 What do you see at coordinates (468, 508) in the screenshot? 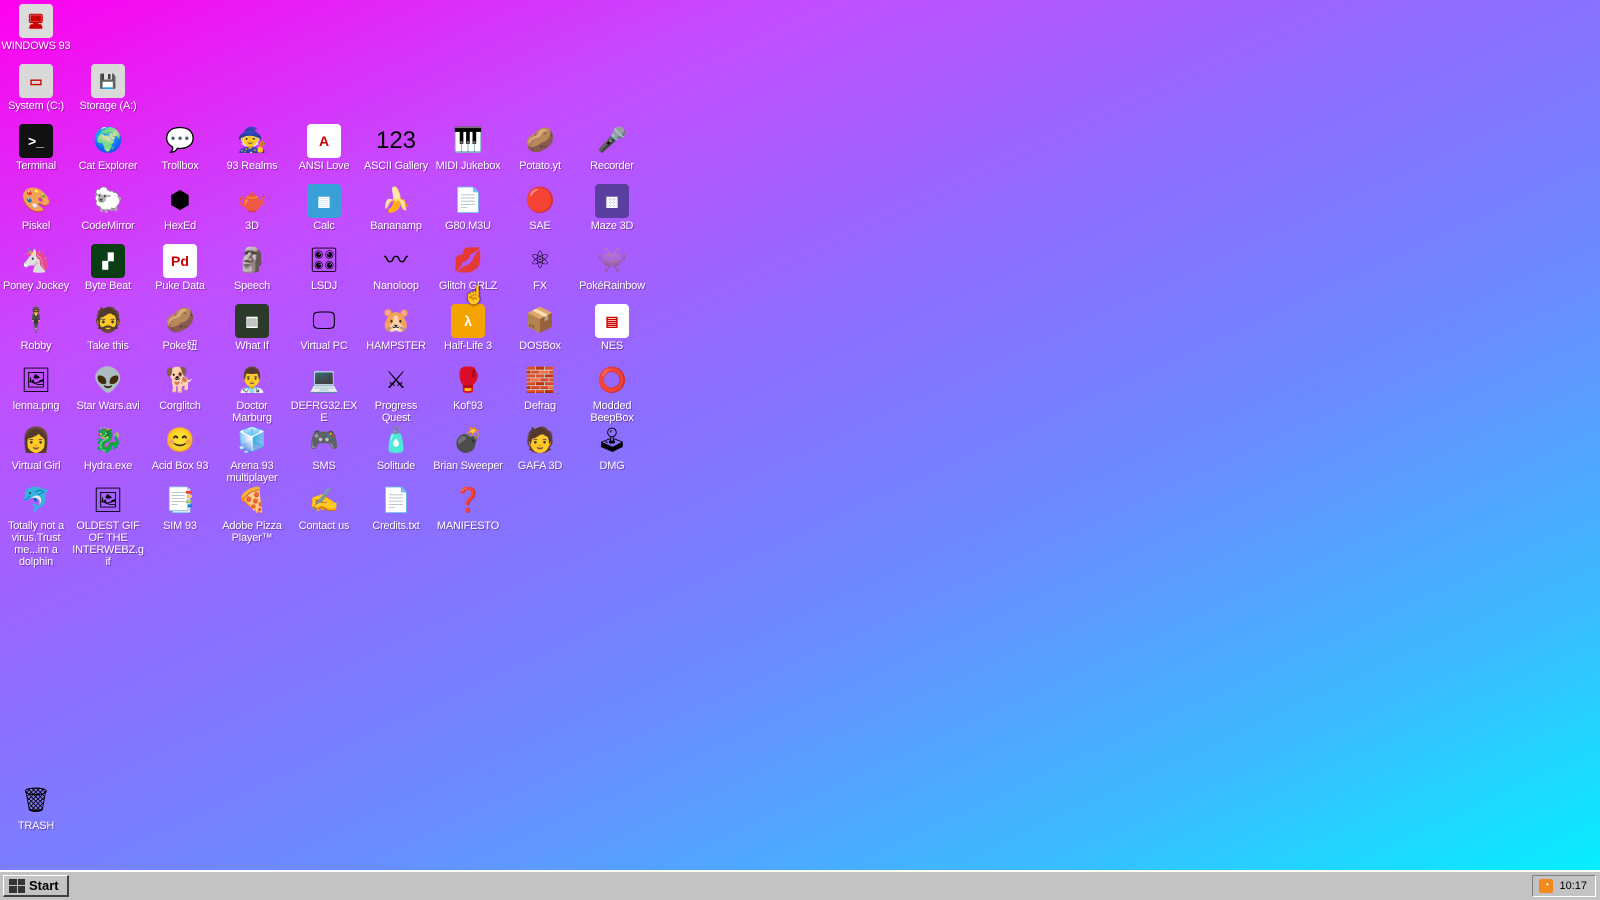
I see `desktop-icon-manifesto: ❓ MANIFESTO` at bounding box center [468, 508].